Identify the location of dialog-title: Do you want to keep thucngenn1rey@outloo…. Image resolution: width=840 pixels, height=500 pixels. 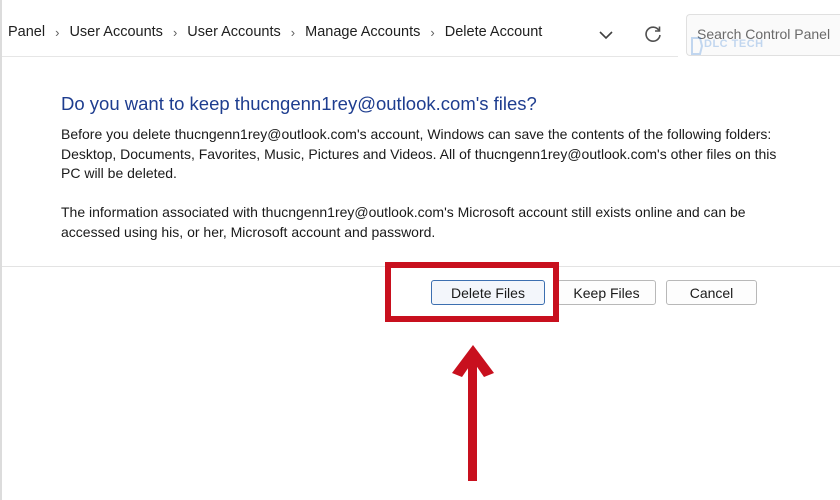
(299, 103).